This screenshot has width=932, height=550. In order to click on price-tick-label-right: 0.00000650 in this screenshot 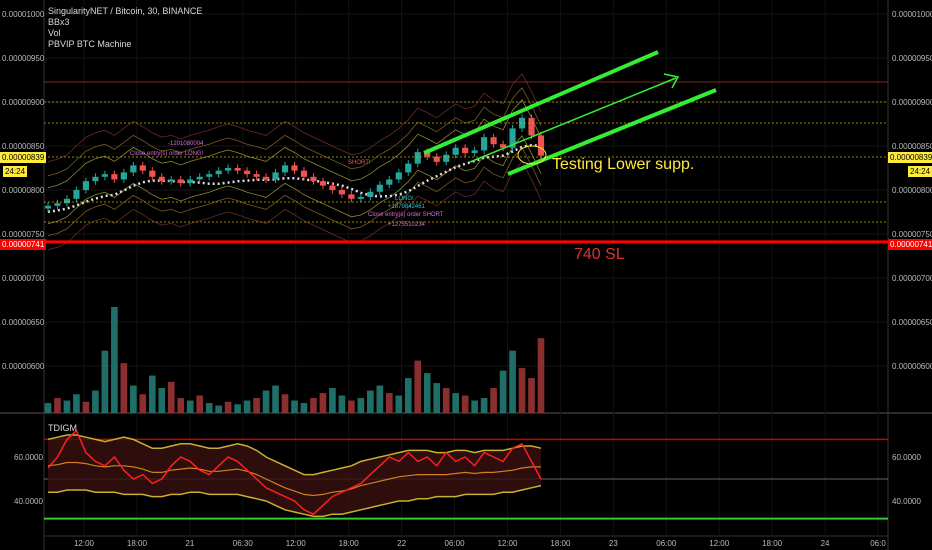, I will do `click(912, 322)`.